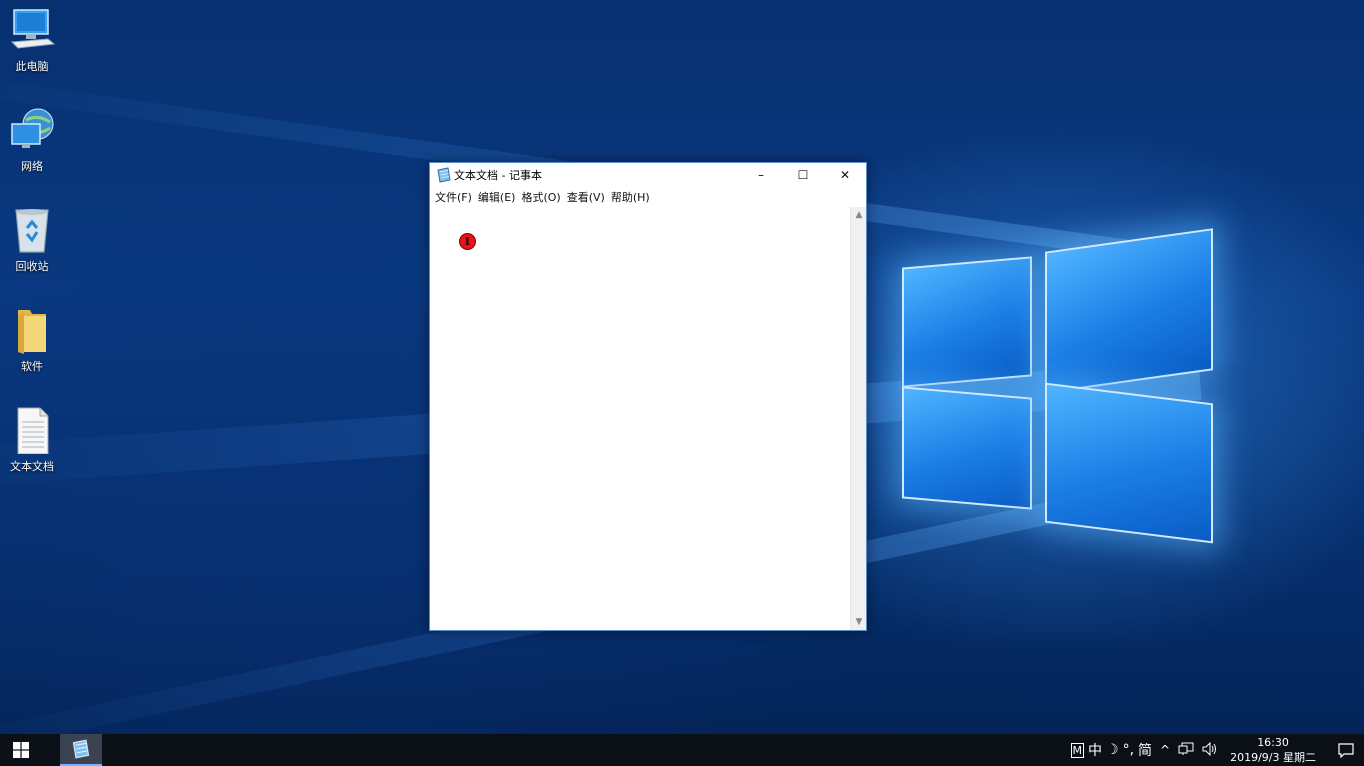 The width and height of the screenshot is (1364, 766). Describe the element at coordinates (32, 30) in the screenshot. I see `computer-icon` at that location.